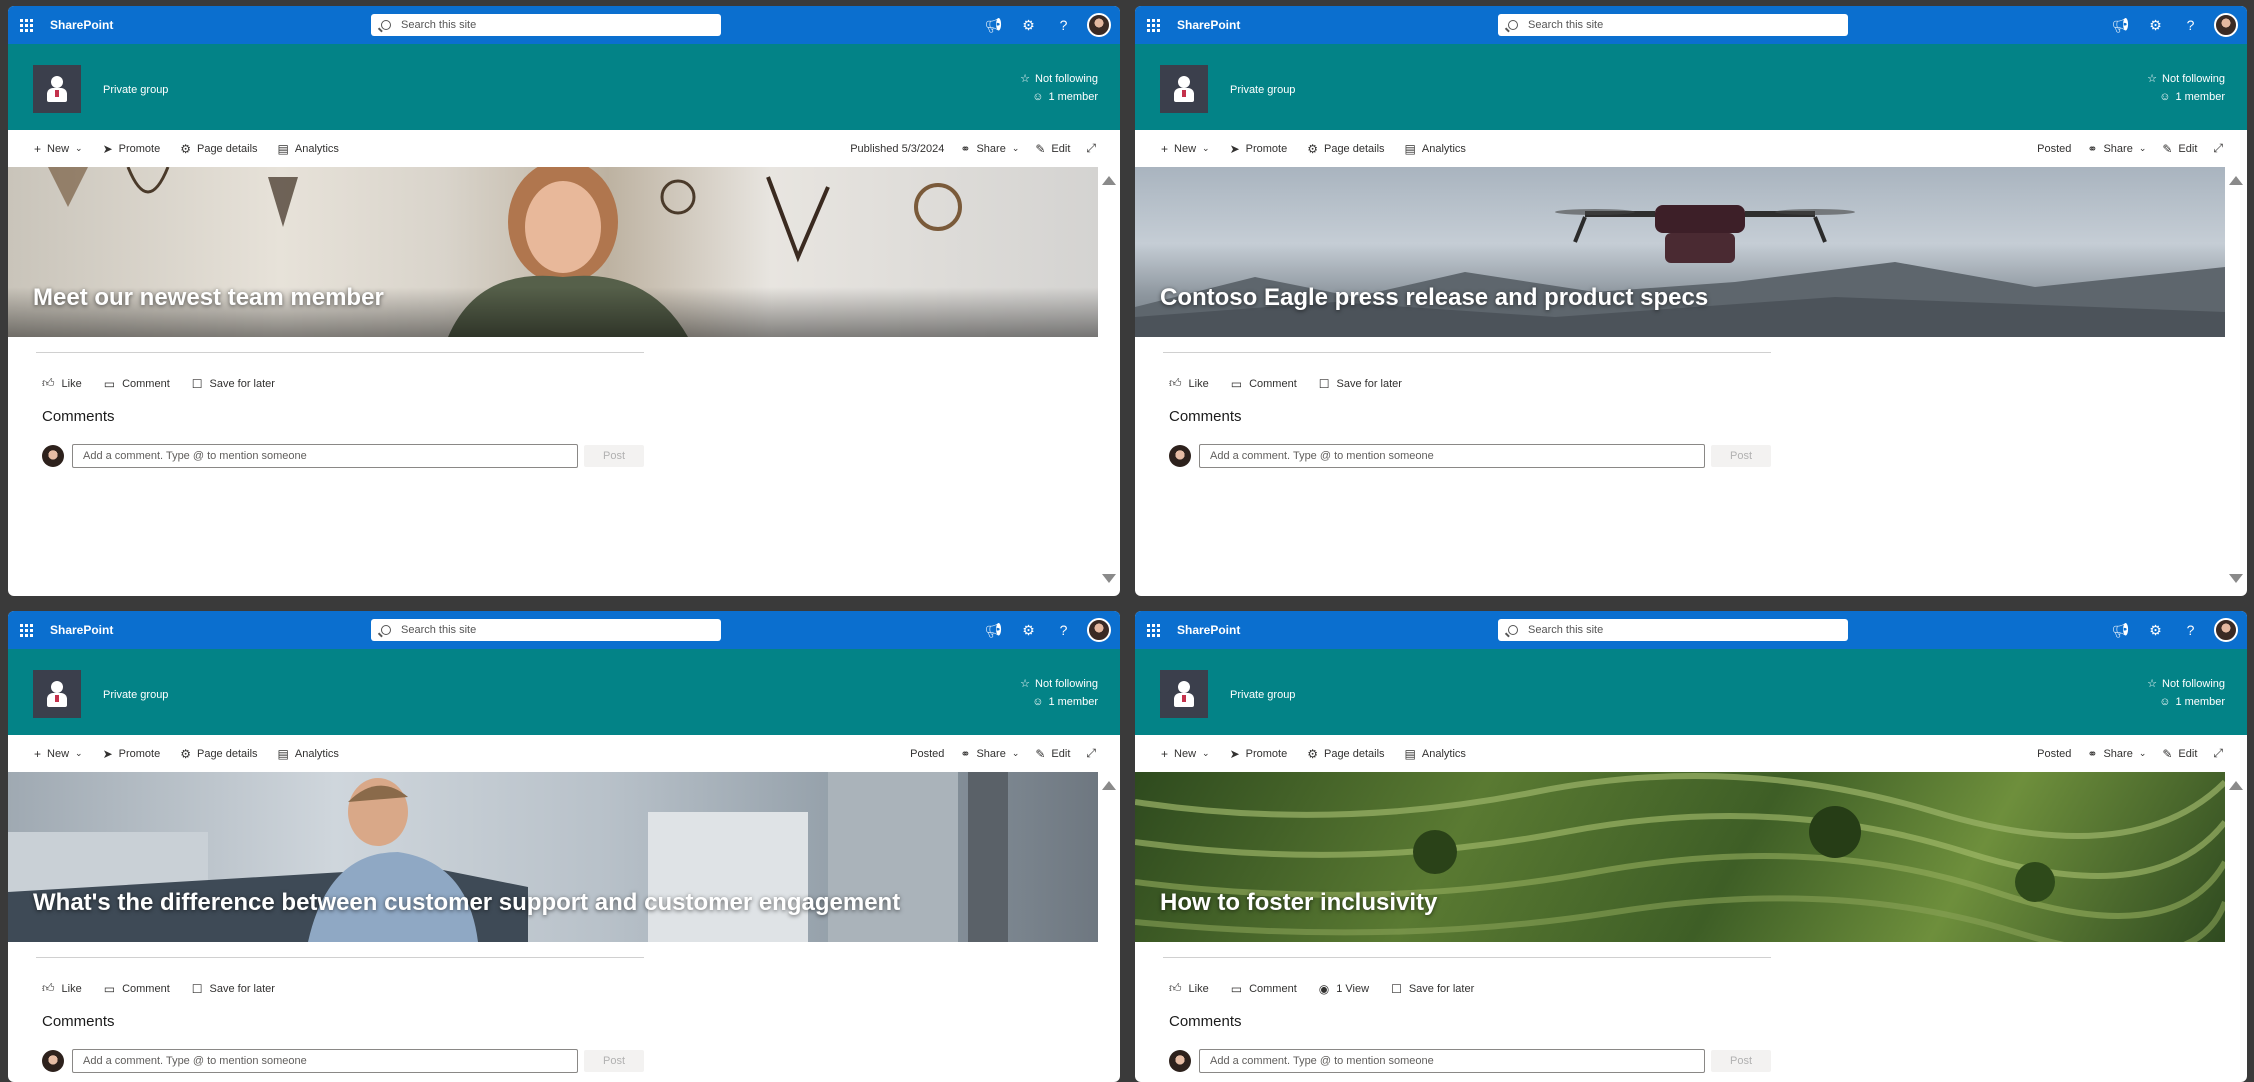 The image size is (2254, 1082). What do you see at coordinates (71, 988) in the screenshot?
I see `like-label: Like` at bounding box center [71, 988].